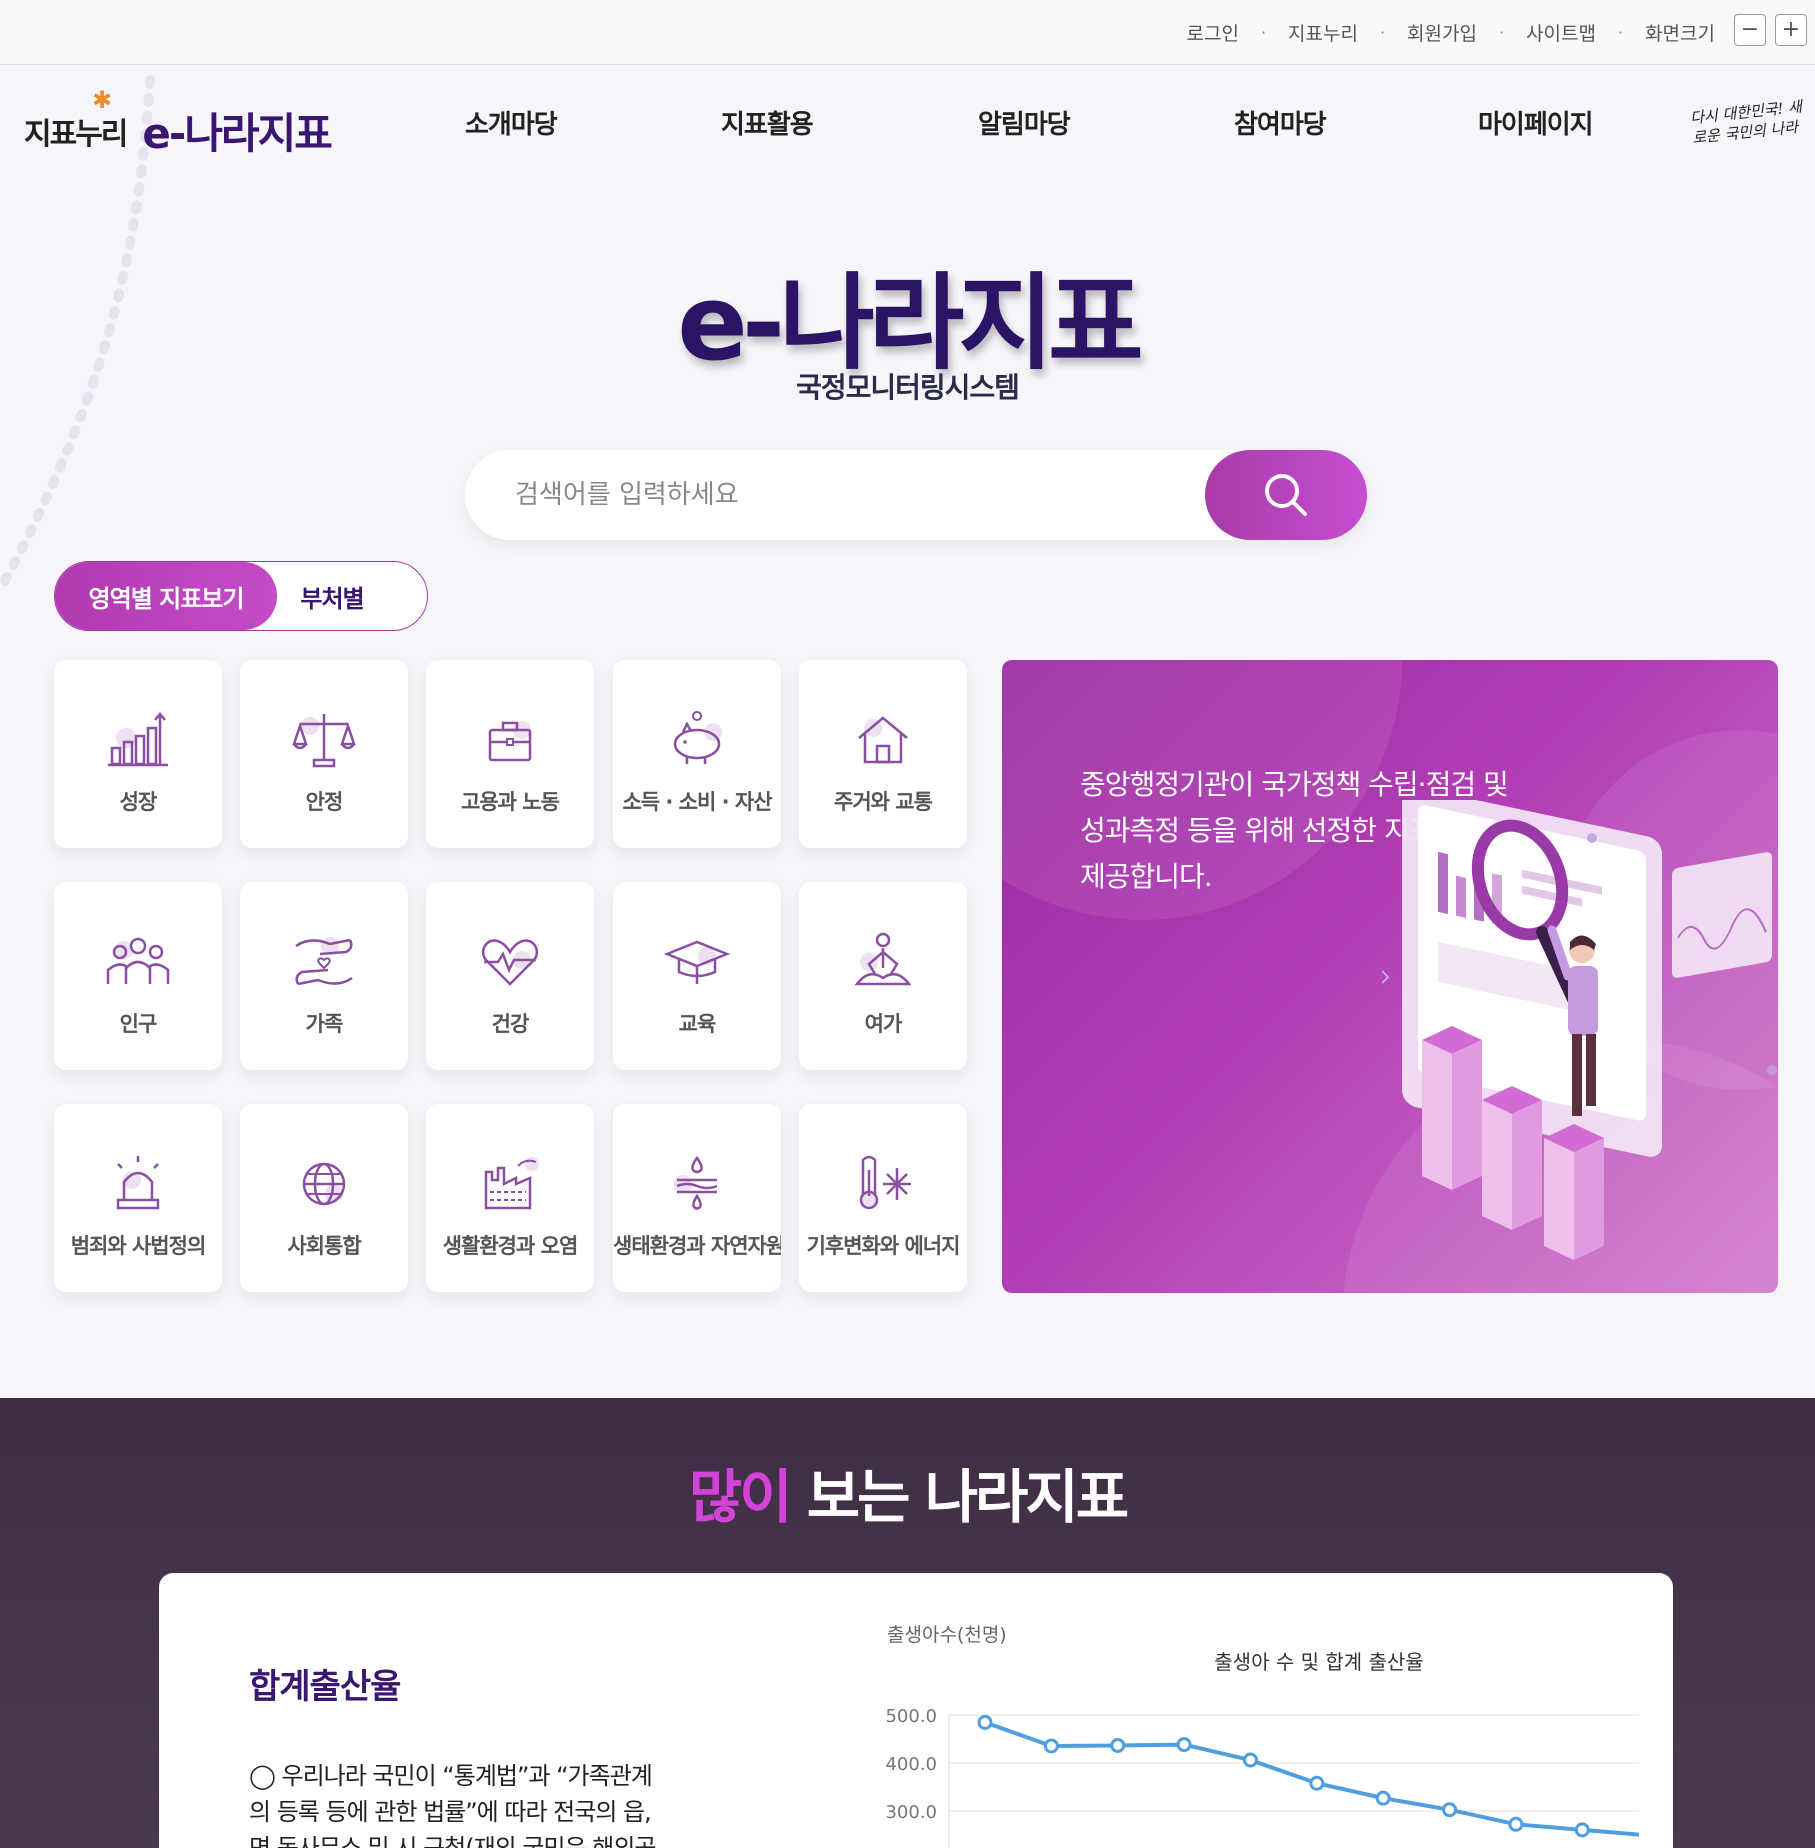 The height and width of the screenshot is (1848, 1815). What do you see at coordinates (767, 122) in the screenshot?
I see `nav-indicator-use: 지표활용` at bounding box center [767, 122].